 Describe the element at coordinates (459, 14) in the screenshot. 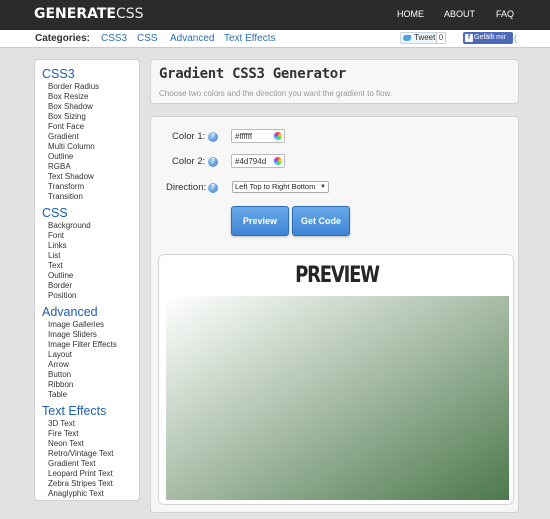

I see `nav-about-link: ABOUT` at that location.